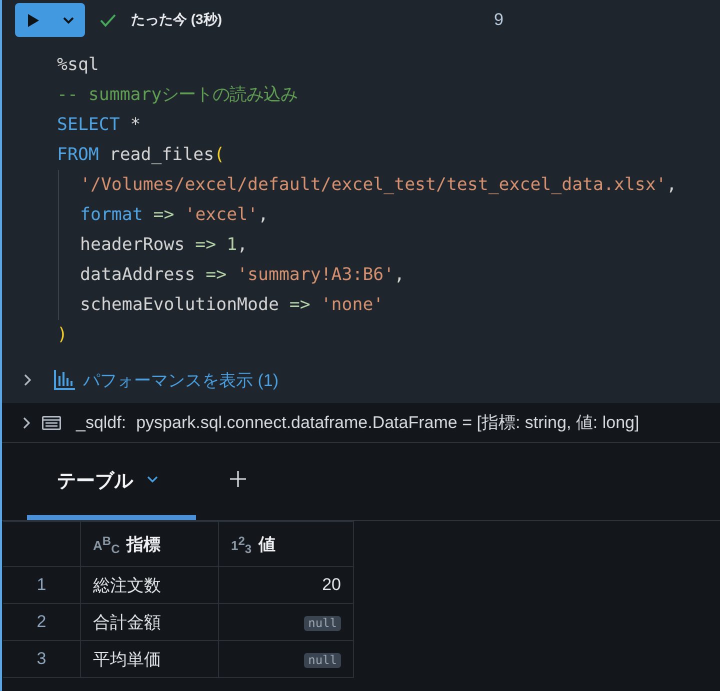 The image size is (720, 691). Describe the element at coordinates (143, 544) in the screenshot. I see `column-header: 指標` at that location.